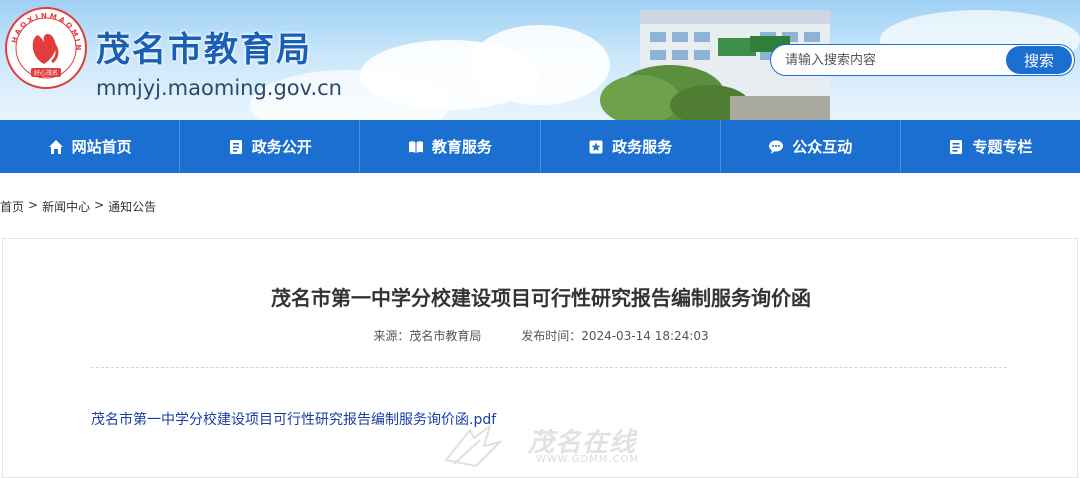 The height and width of the screenshot is (478, 1080). What do you see at coordinates (822, 147) in the screenshot?
I see `nav-item-label: 公众互动` at bounding box center [822, 147].